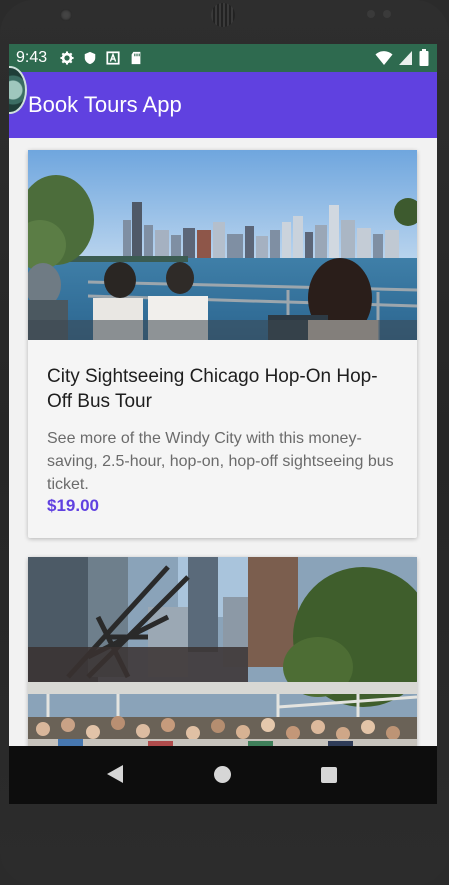  Describe the element at coordinates (113, 58) in the screenshot. I see `font-a-icon` at that location.